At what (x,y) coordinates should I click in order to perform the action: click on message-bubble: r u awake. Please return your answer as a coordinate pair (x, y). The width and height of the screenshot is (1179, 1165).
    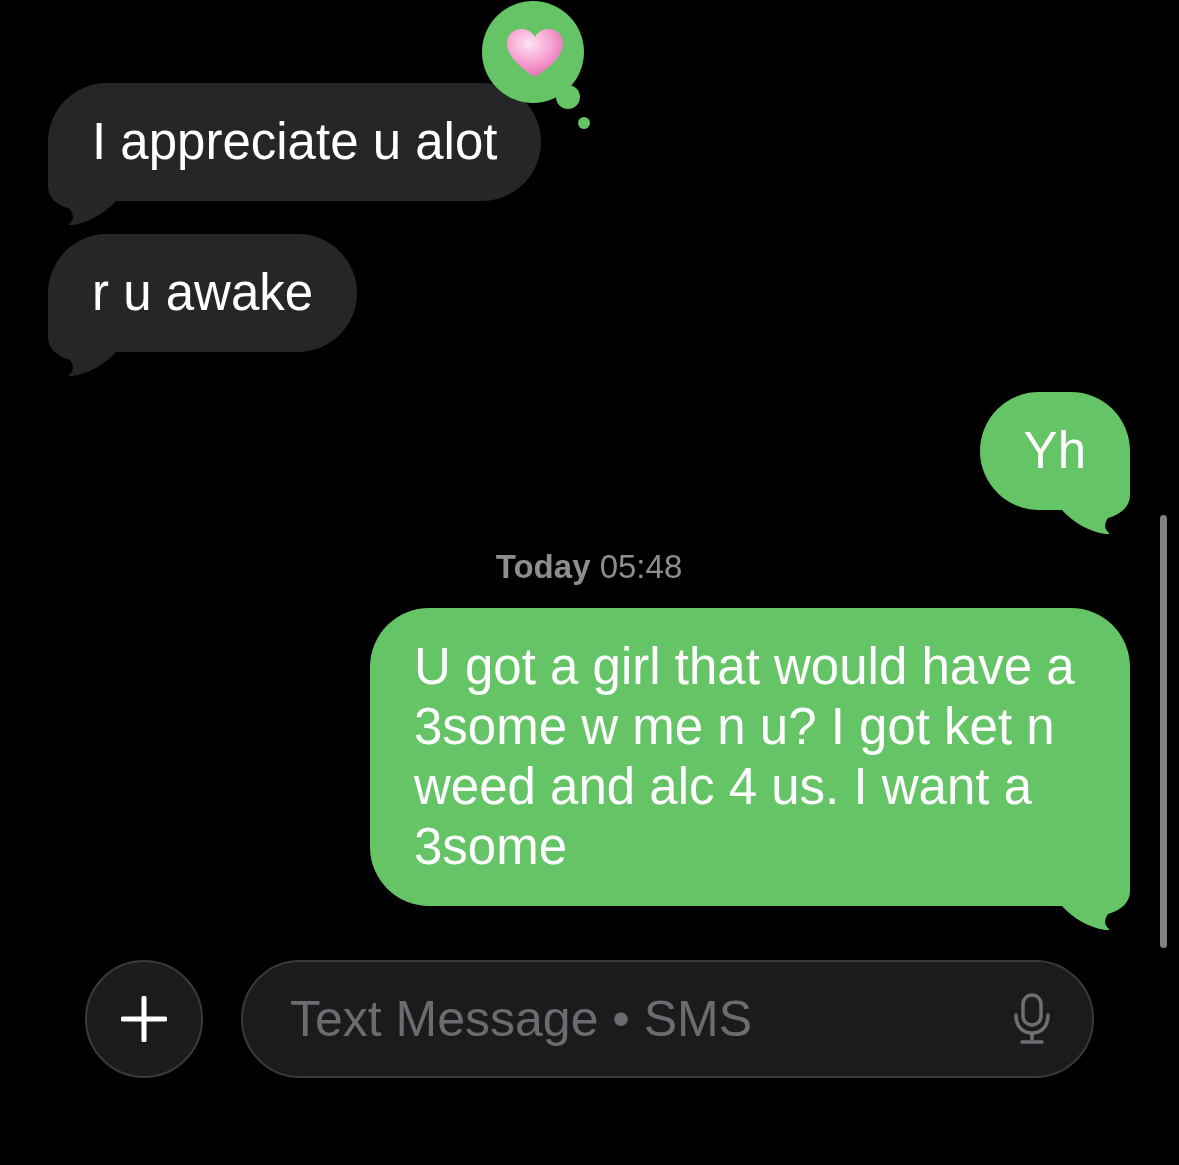
    Looking at the image, I should click on (203, 293).